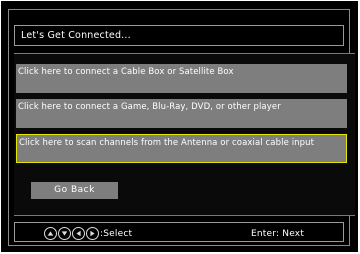 Image resolution: width=360 pixels, height=254 pixels. Describe the element at coordinates (92, 233) in the screenshot. I see `right-arrow-icon` at that location.